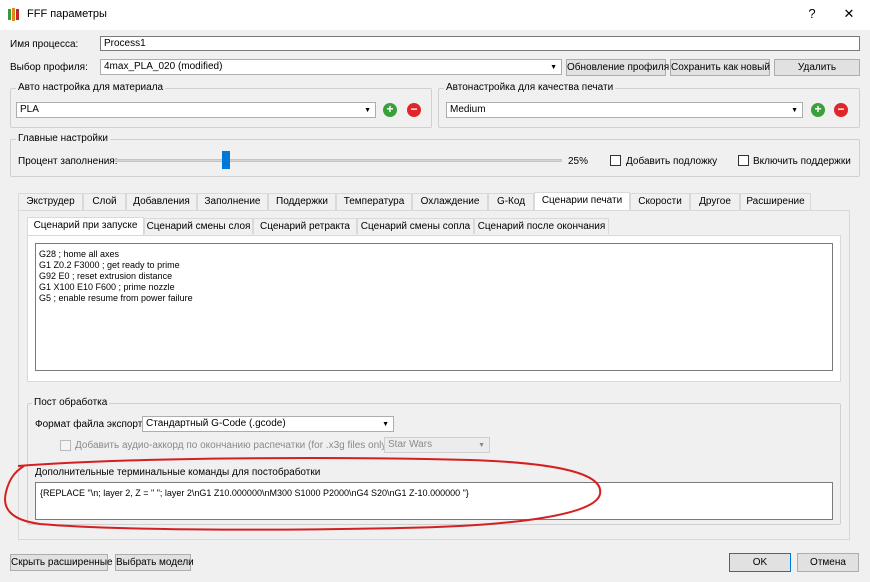 This screenshot has width=870, height=582. I want to click on profile-select: 4max_PLA_020 (modified) ▼, so click(331, 67).